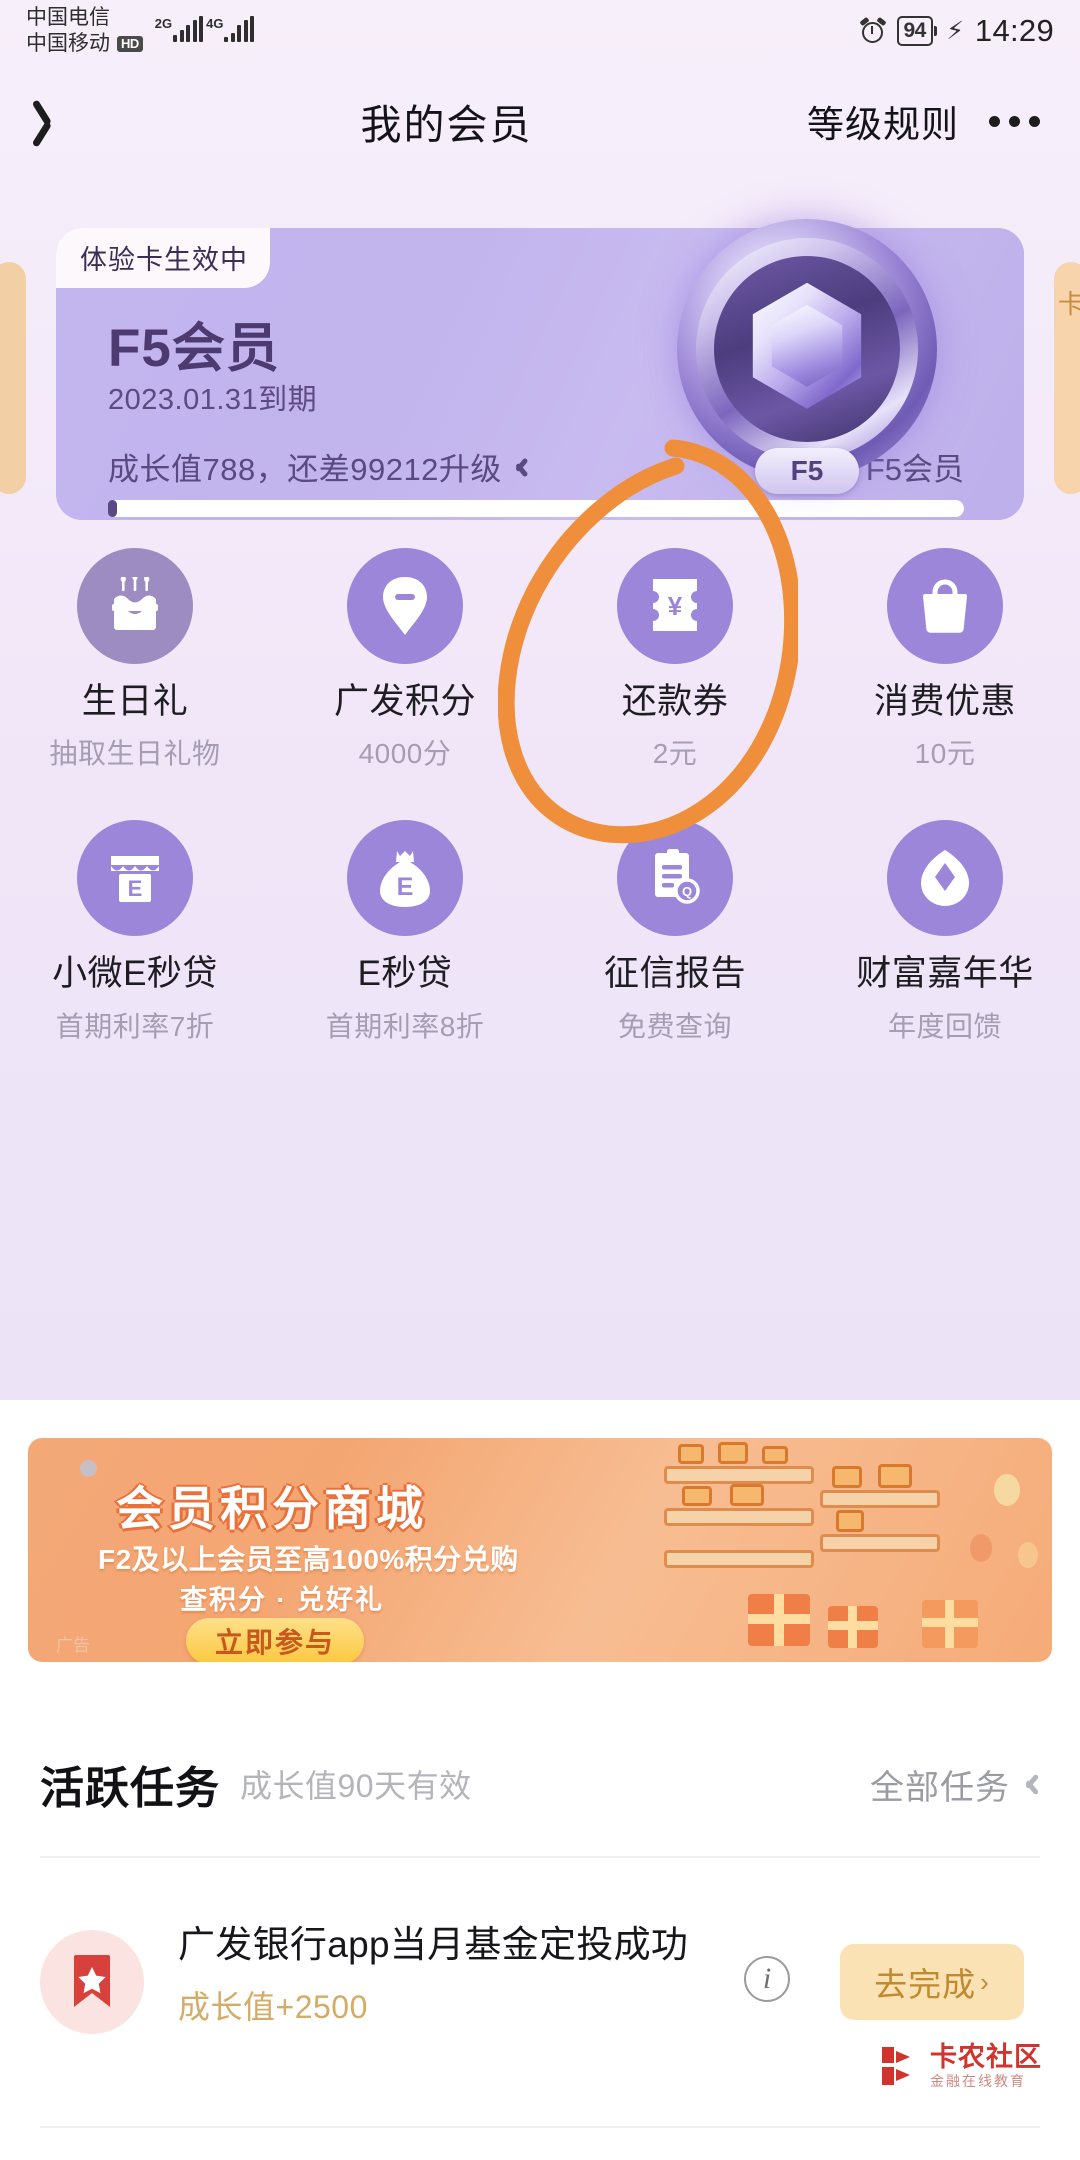 Image resolution: width=1080 pixels, height=2160 pixels. I want to click on benefit-item-6: E E秒贷 首期利率8折, so click(405, 932).